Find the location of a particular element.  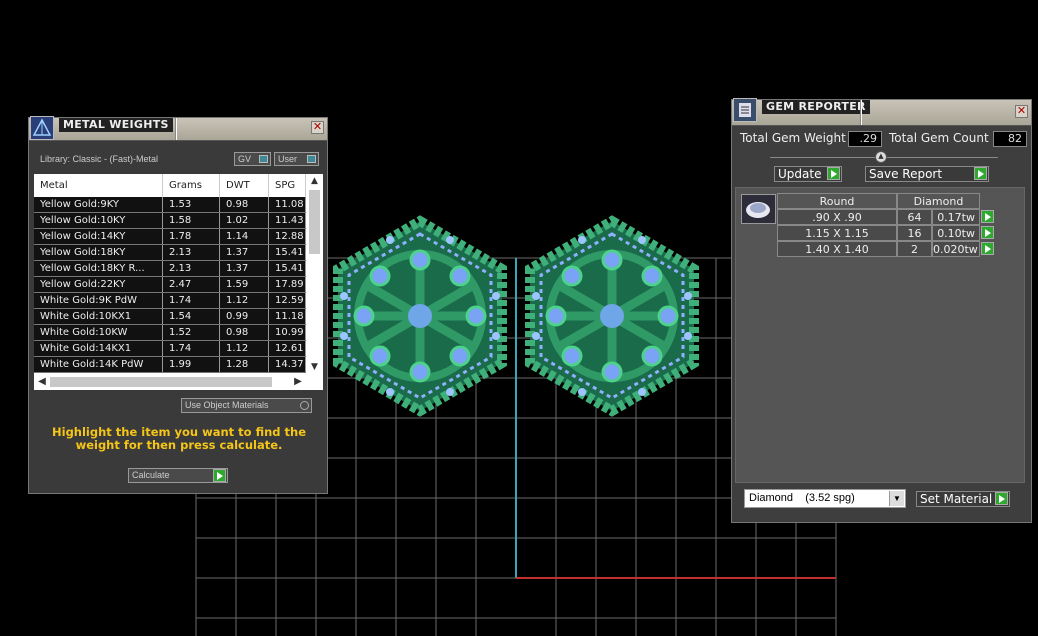

table-cell: 0.98 is located at coordinates (244, 204).